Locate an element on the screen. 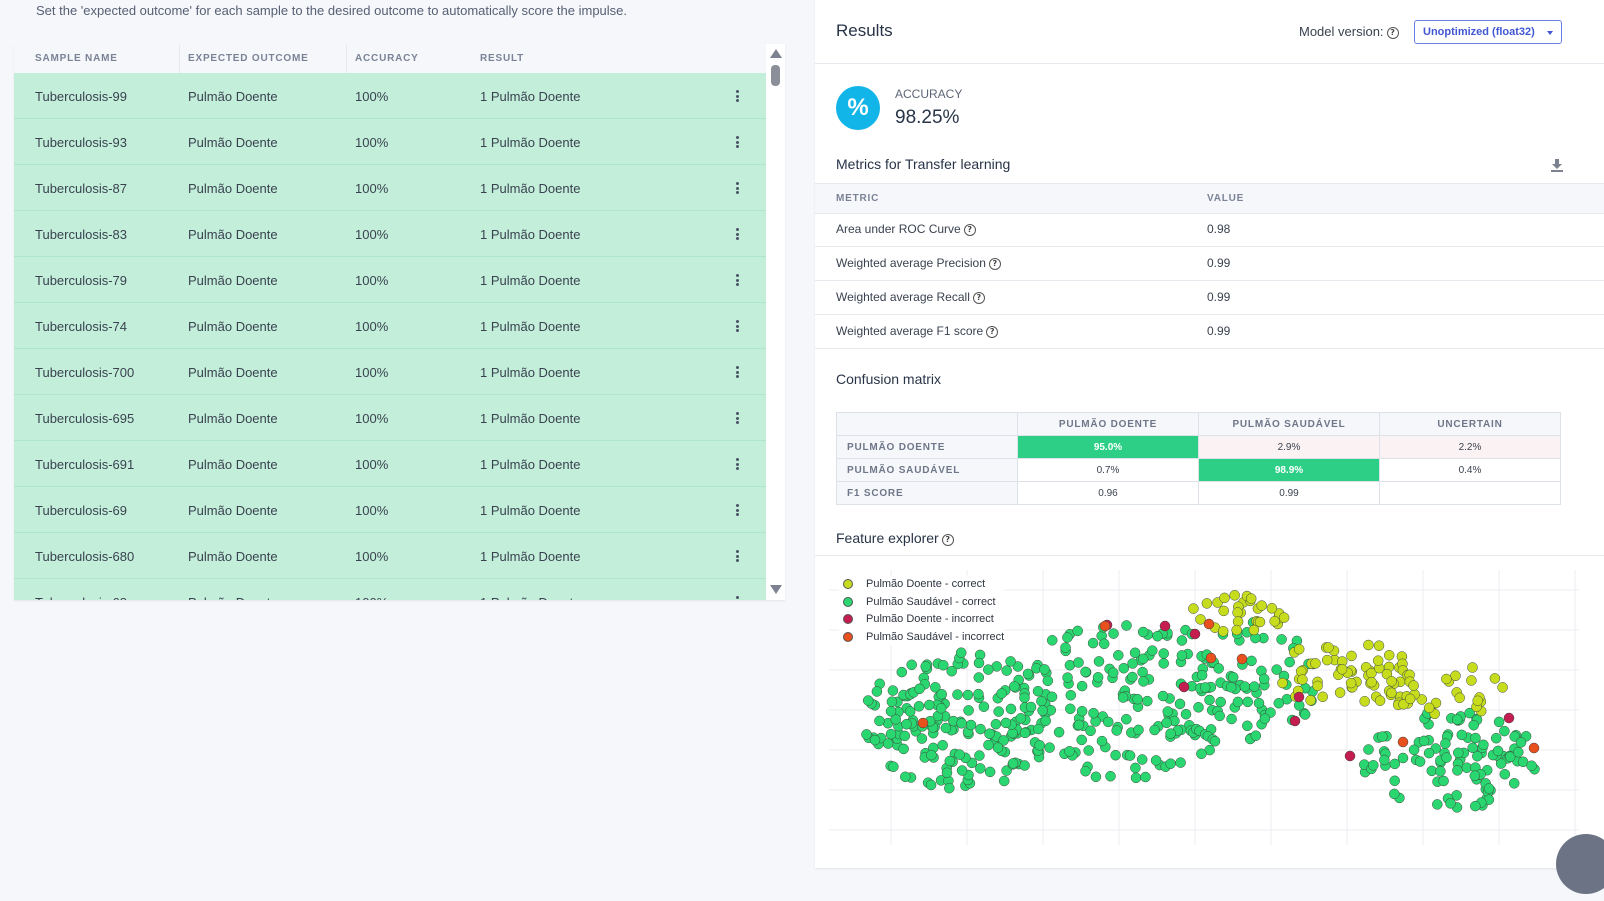  accuracy: 100% is located at coordinates (372, 464).